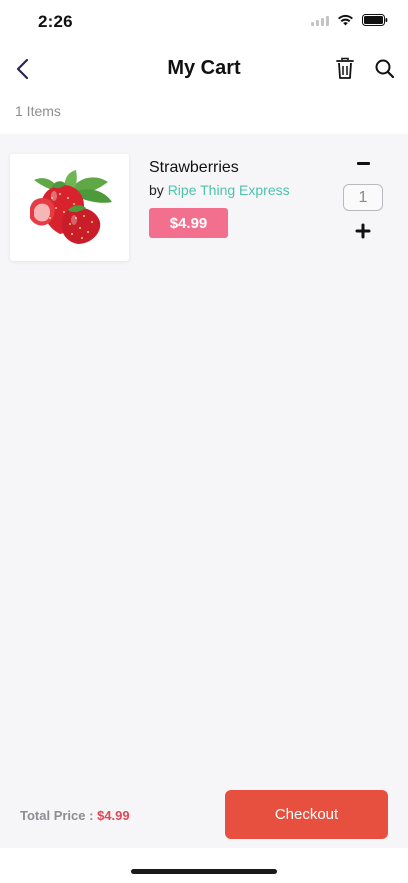  What do you see at coordinates (204, 114) in the screenshot?
I see `items-count-bar: 1 Items` at bounding box center [204, 114].